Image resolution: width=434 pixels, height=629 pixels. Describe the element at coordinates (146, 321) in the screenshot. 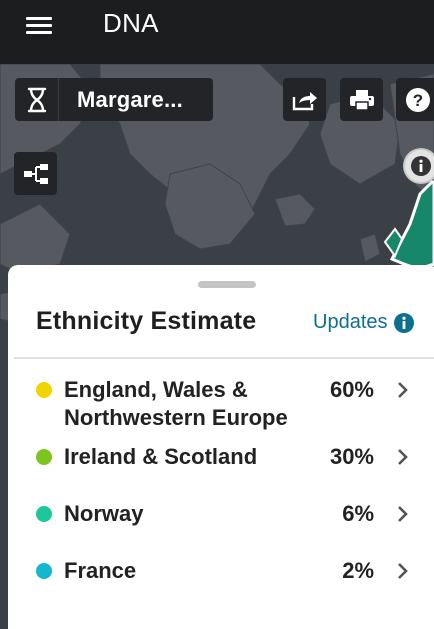

I see `sheet-title: Ethnicity Estimate` at that location.